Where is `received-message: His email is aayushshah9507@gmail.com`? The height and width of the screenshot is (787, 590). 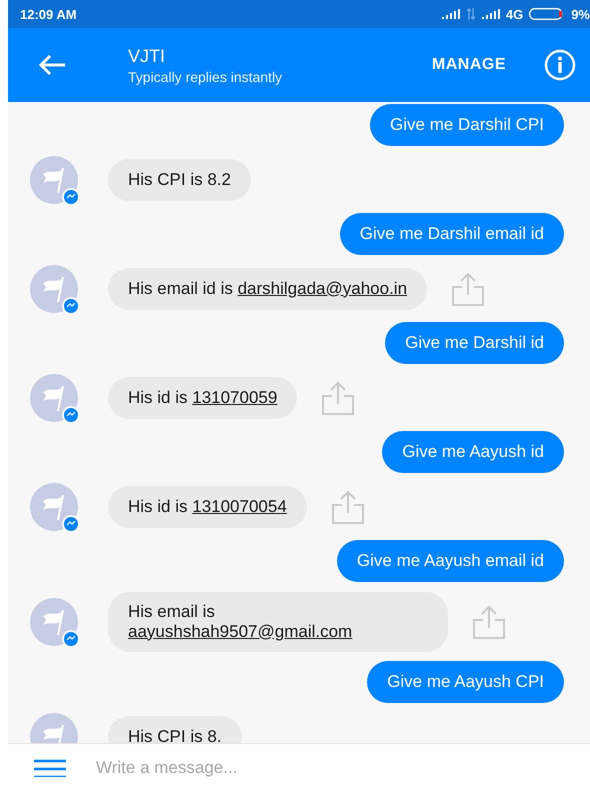 received-message: His email is aayushshah9507@gmail.com is located at coordinates (278, 622).